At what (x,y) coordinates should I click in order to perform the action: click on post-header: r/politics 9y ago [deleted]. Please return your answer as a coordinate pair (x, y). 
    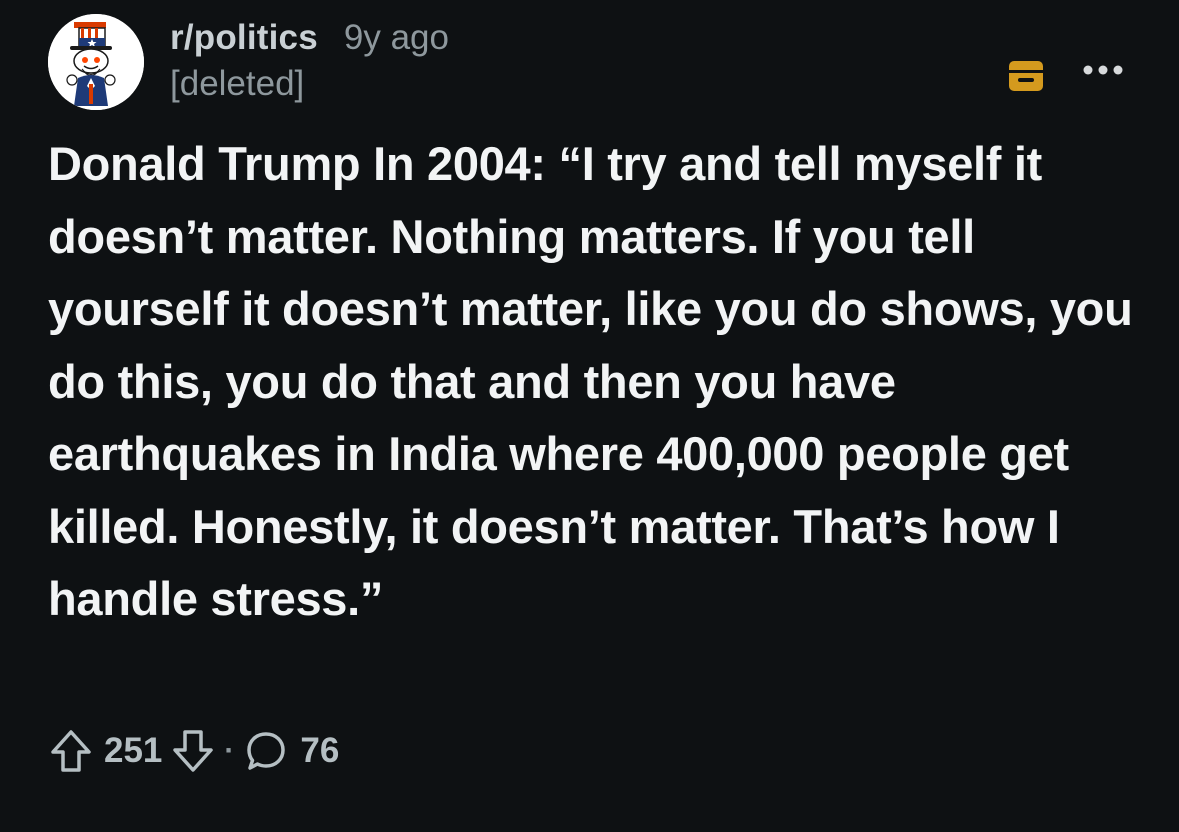
    Looking at the image, I should click on (593, 64).